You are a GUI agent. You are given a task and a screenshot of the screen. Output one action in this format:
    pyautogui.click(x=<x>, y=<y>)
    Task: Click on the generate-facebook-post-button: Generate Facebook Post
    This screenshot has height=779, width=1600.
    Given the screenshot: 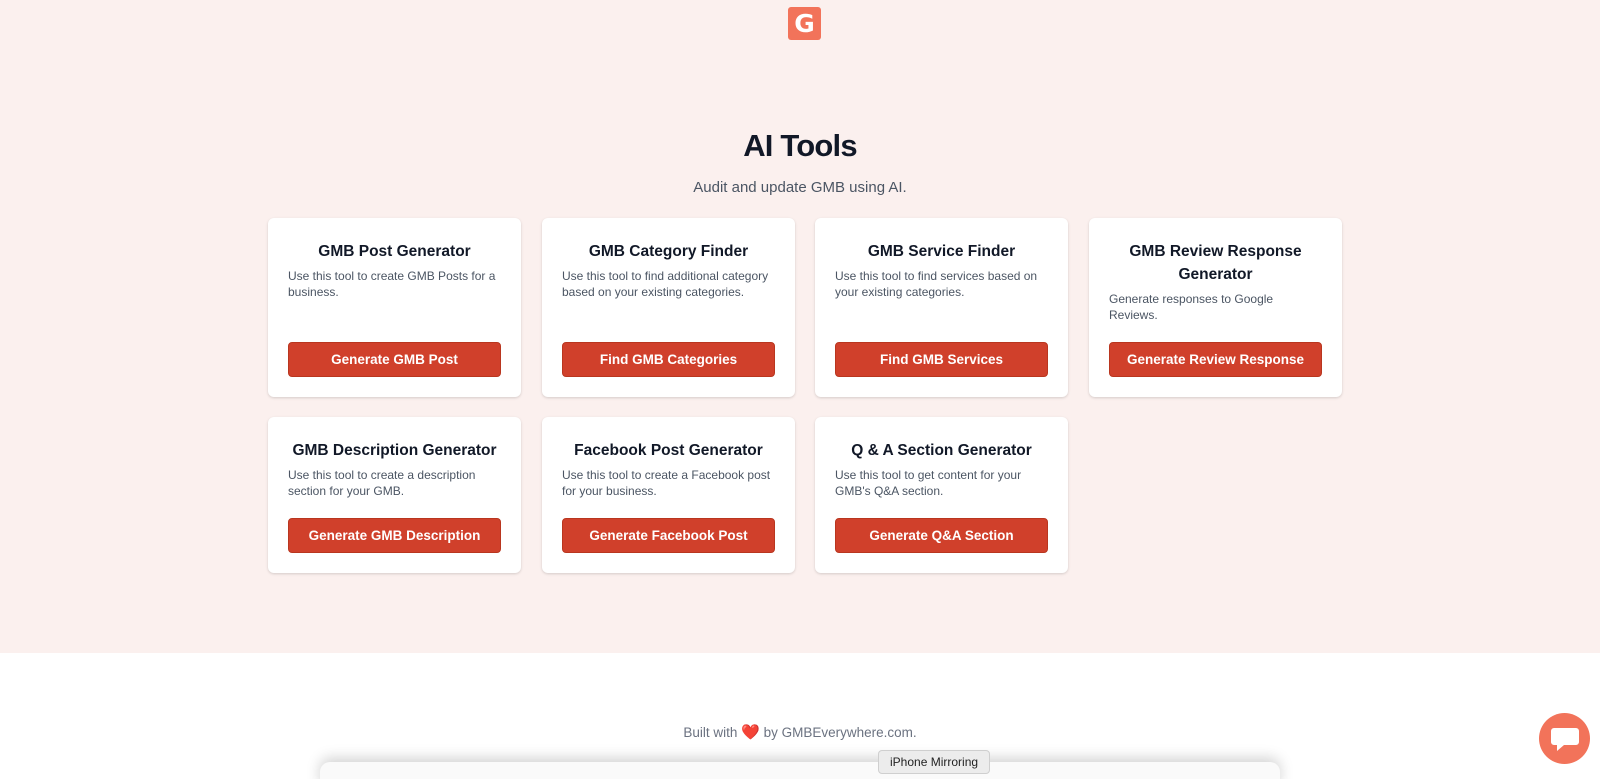 What is the action you would take?
    pyautogui.click(x=668, y=535)
    